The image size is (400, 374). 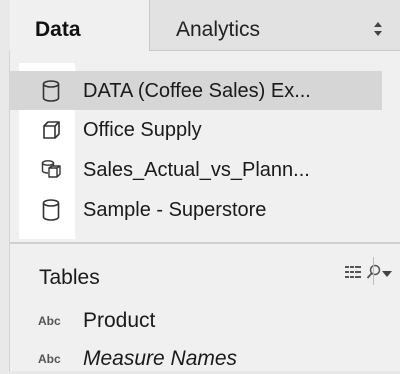 What do you see at coordinates (5, 185) in the screenshot?
I see `left-edge` at bounding box center [5, 185].